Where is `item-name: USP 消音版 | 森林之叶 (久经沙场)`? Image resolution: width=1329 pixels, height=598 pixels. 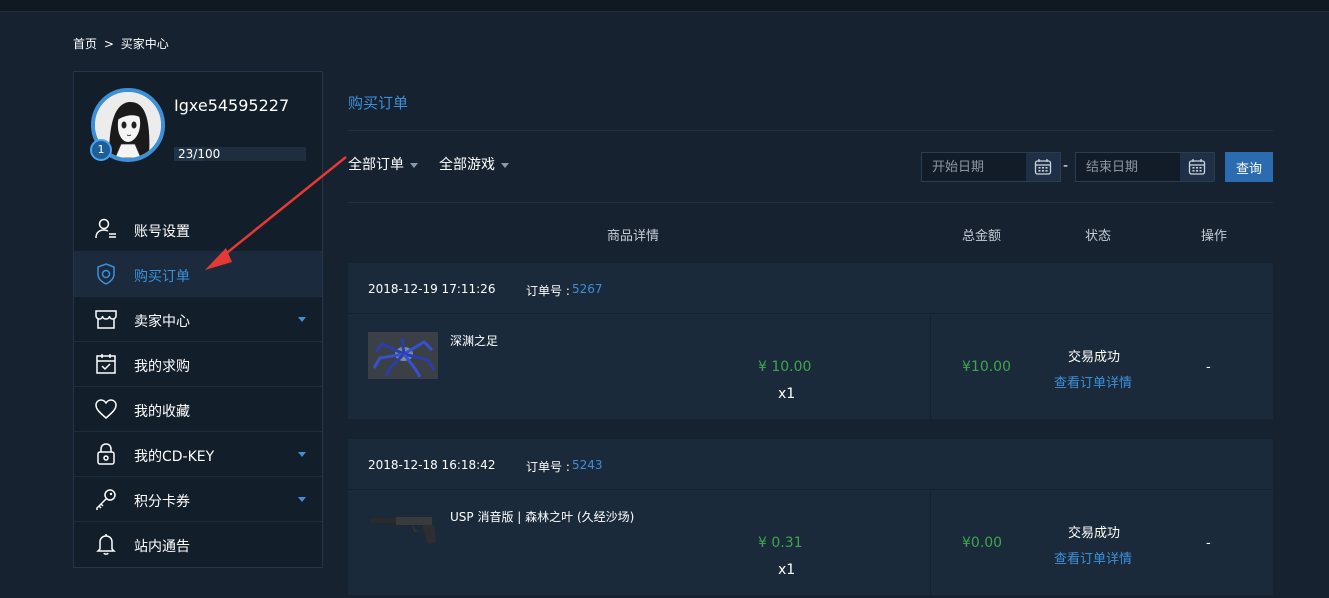
item-name: USP 消音版 | 森林之叶 (久经沙场) is located at coordinates (542, 516).